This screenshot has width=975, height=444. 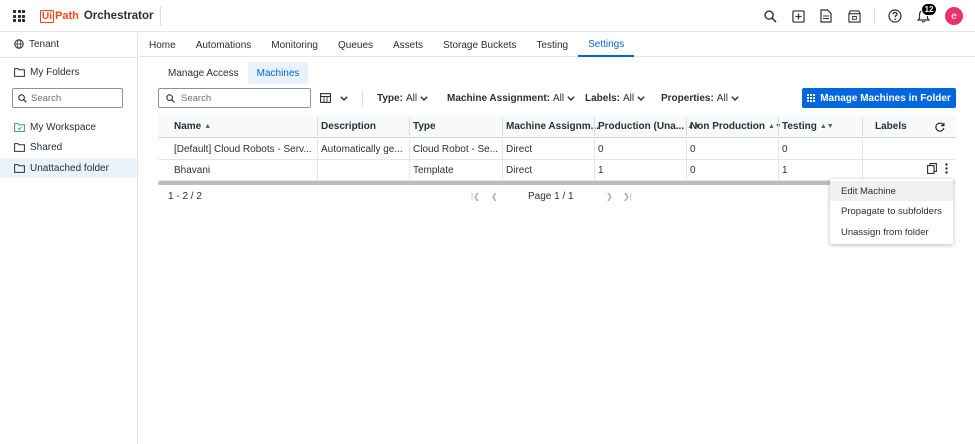 What do you see at coordinates (891, 191) in the screenshot?
I see `menu-item-edit-machine: Edit Machine` at bounding box center [891, 191].